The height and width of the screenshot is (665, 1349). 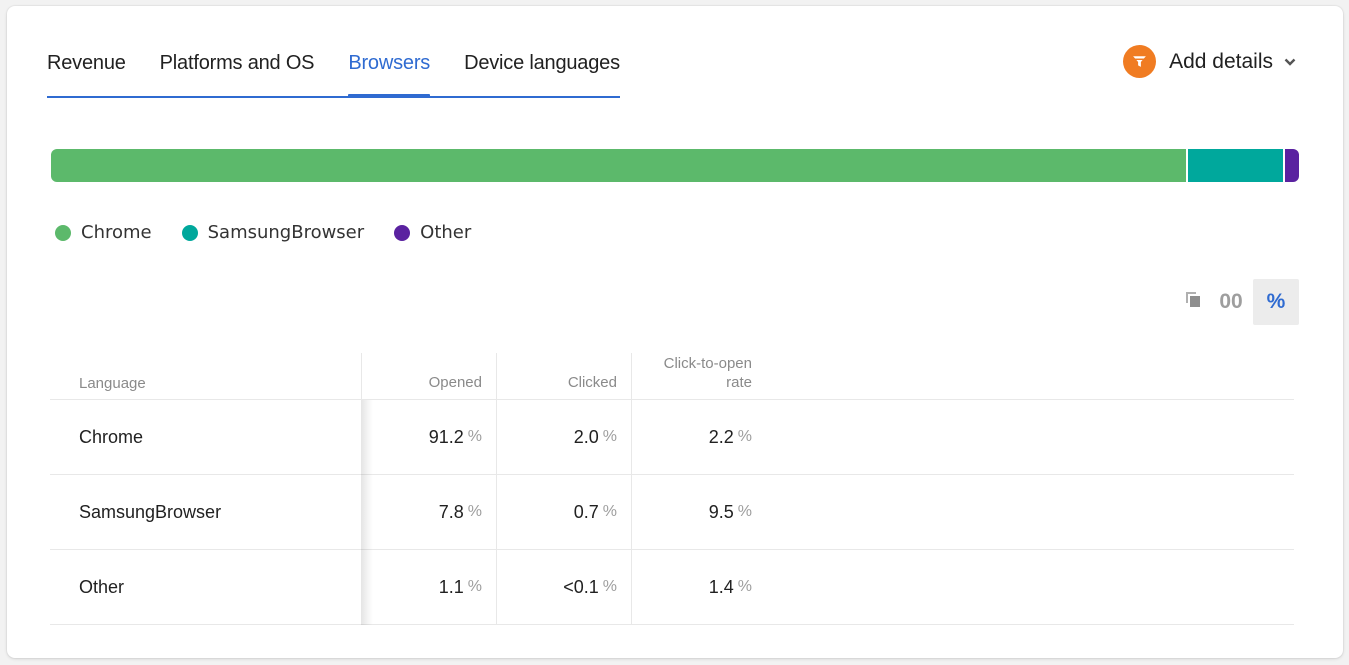 I want to click on chart-legend: Chrome SamsungBrowser Other, so click(x=278, y=232).